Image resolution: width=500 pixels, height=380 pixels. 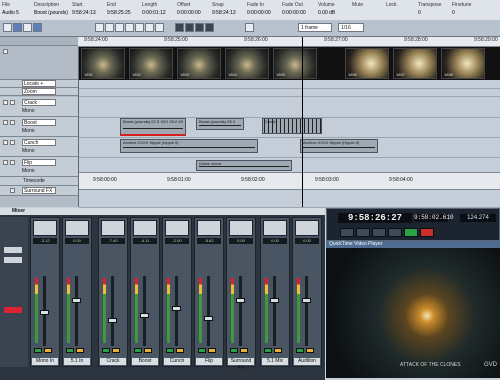 I want to click on track-header-flip: Flip Mono, so click(x=39, y=167).